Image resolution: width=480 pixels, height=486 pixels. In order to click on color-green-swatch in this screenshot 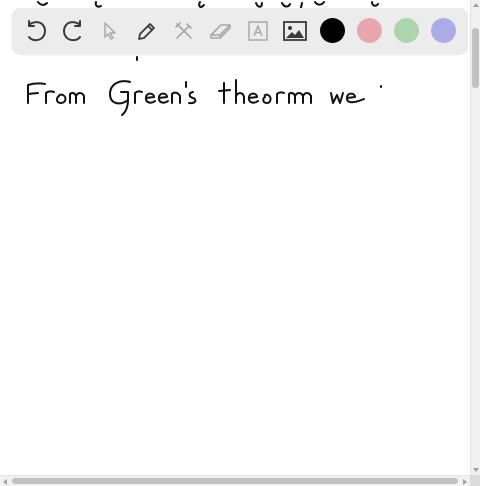, I will do `click(406, 30)`.